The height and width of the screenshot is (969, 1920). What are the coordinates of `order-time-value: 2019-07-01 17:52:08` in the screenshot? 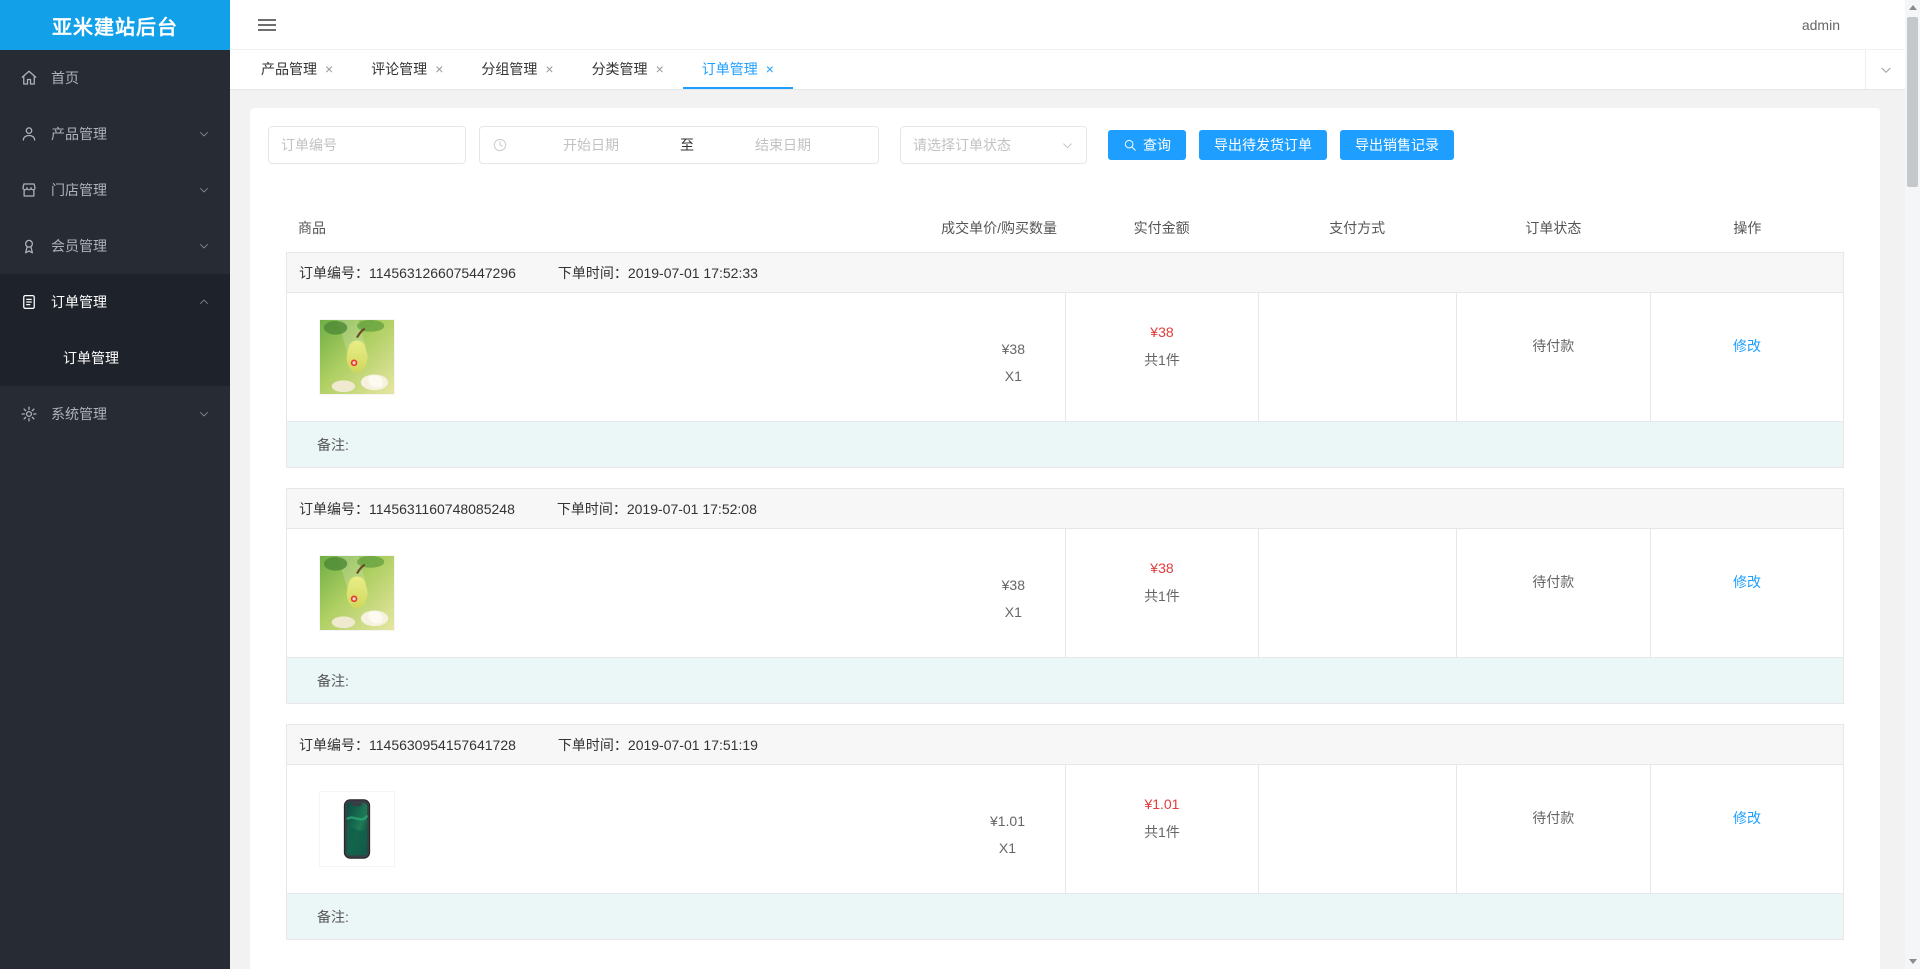 It's located at (691, 508).